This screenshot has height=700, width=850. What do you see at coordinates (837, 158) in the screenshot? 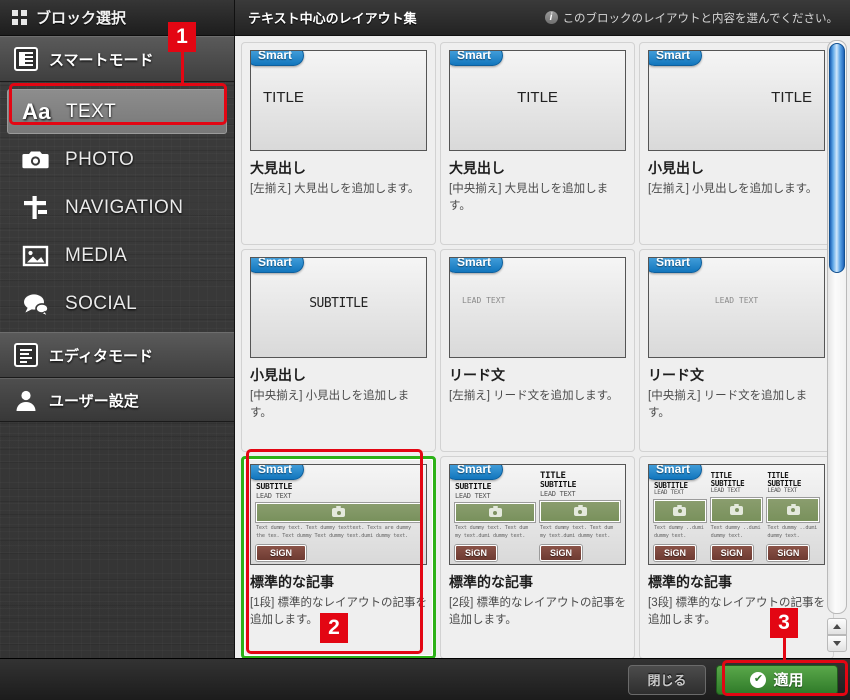
I see `scrollbar-thumb` at bounding box center [837, 158].